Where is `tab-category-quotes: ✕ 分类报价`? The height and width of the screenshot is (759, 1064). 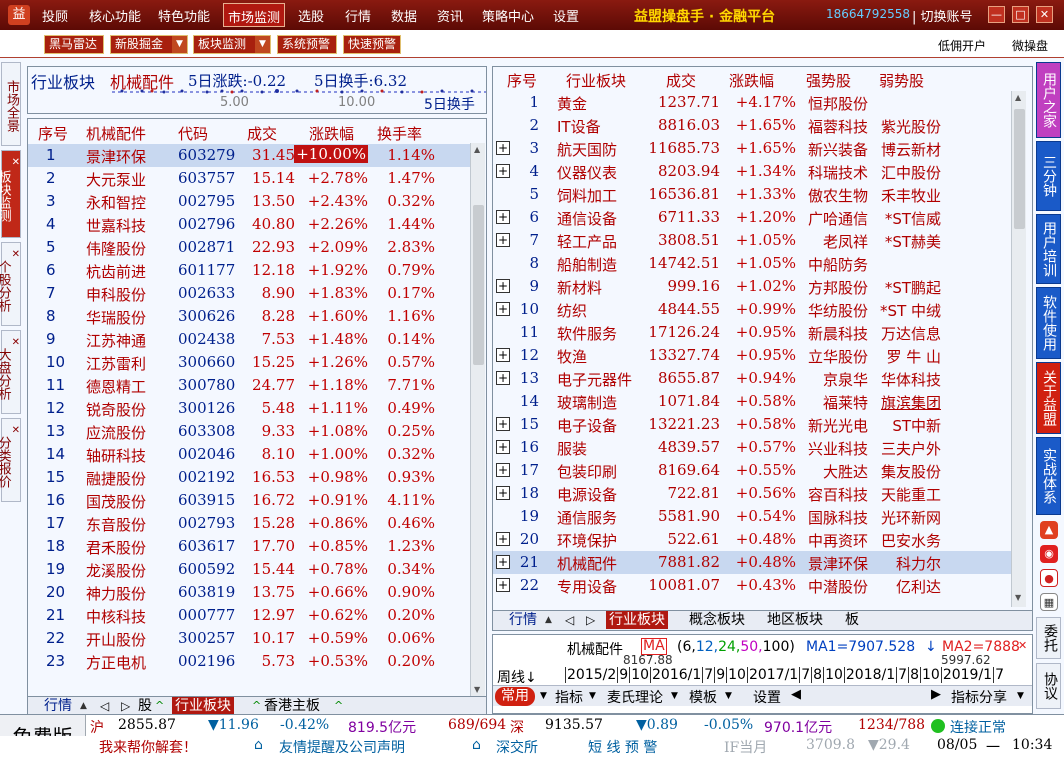 tab-category-quotes: ✕ 分类报价 is located at coordinates (10, 460).